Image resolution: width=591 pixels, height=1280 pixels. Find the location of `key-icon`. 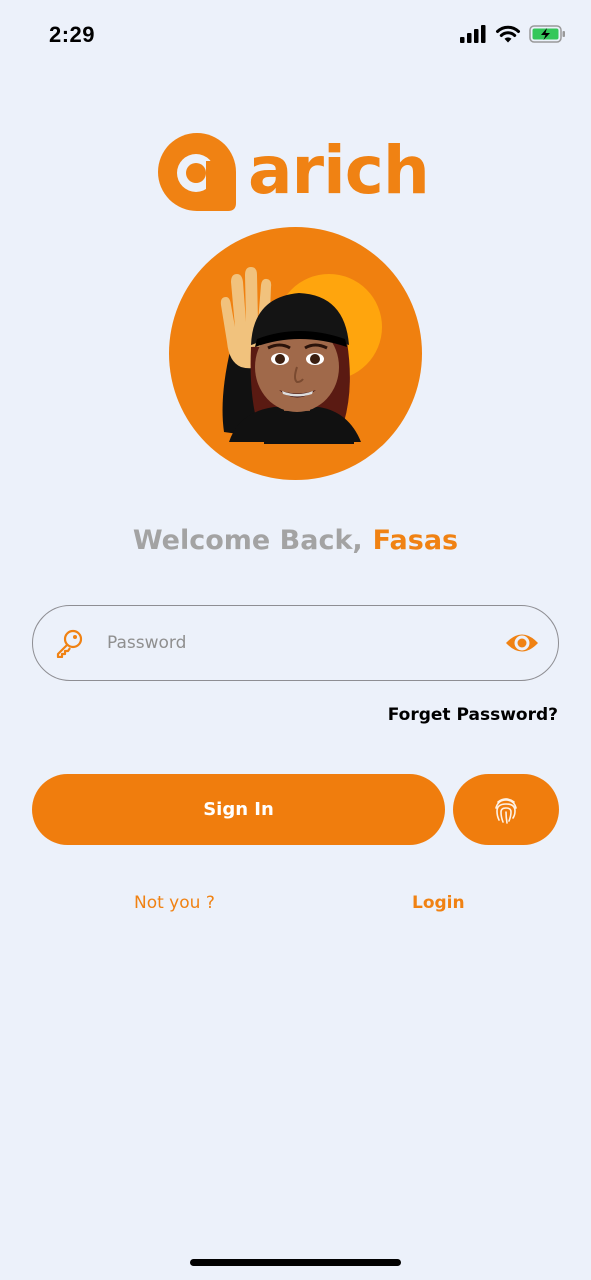

key-icon is located at coordinates (69, 643).